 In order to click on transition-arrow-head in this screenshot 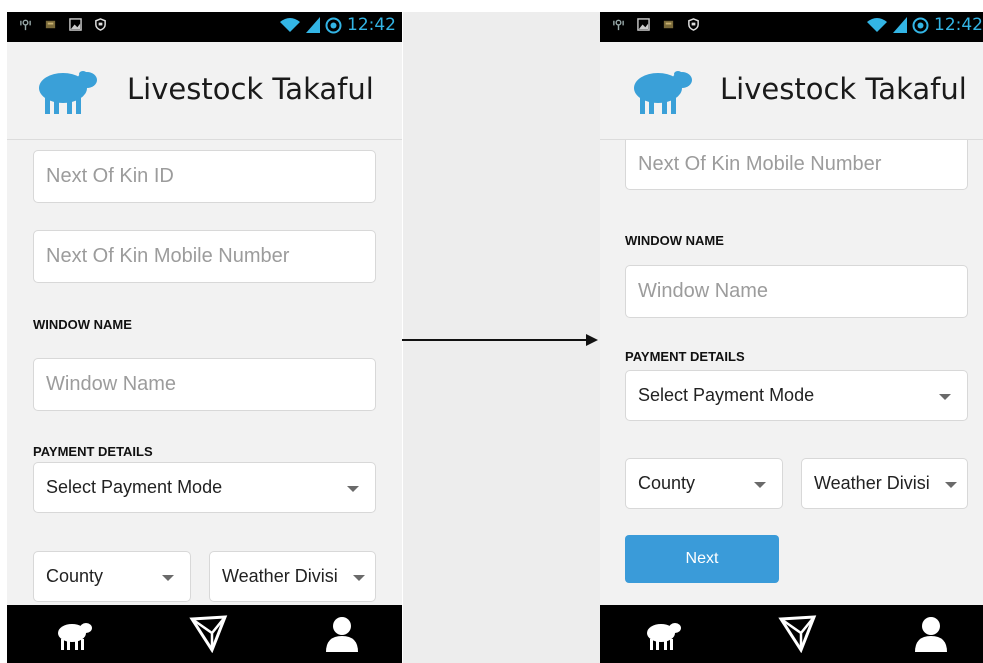, I will do `click(592, 340)`.